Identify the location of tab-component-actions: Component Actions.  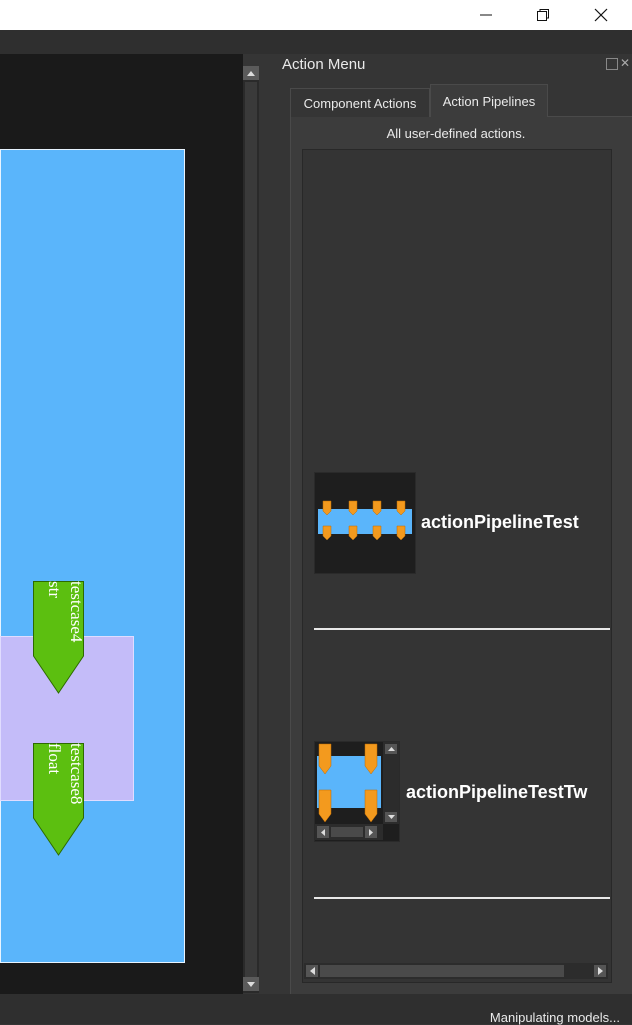
(360, 102).